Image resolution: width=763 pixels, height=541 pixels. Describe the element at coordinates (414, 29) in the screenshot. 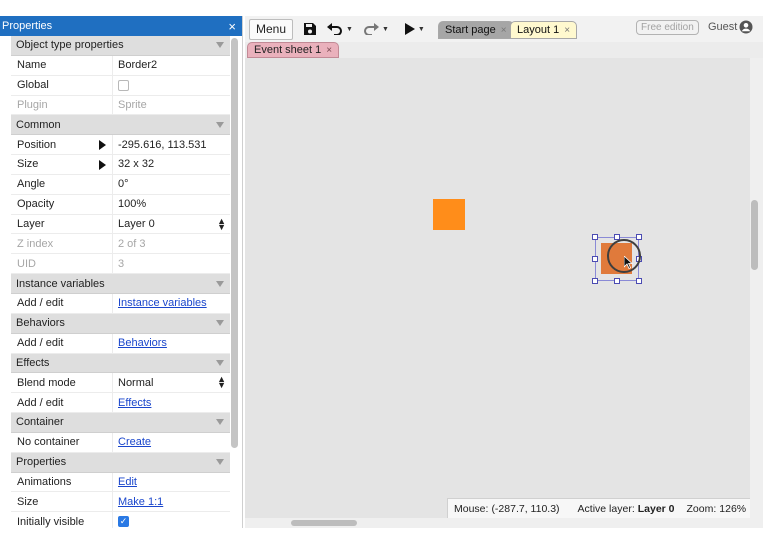

I see `play-icon: ▼` at that location.